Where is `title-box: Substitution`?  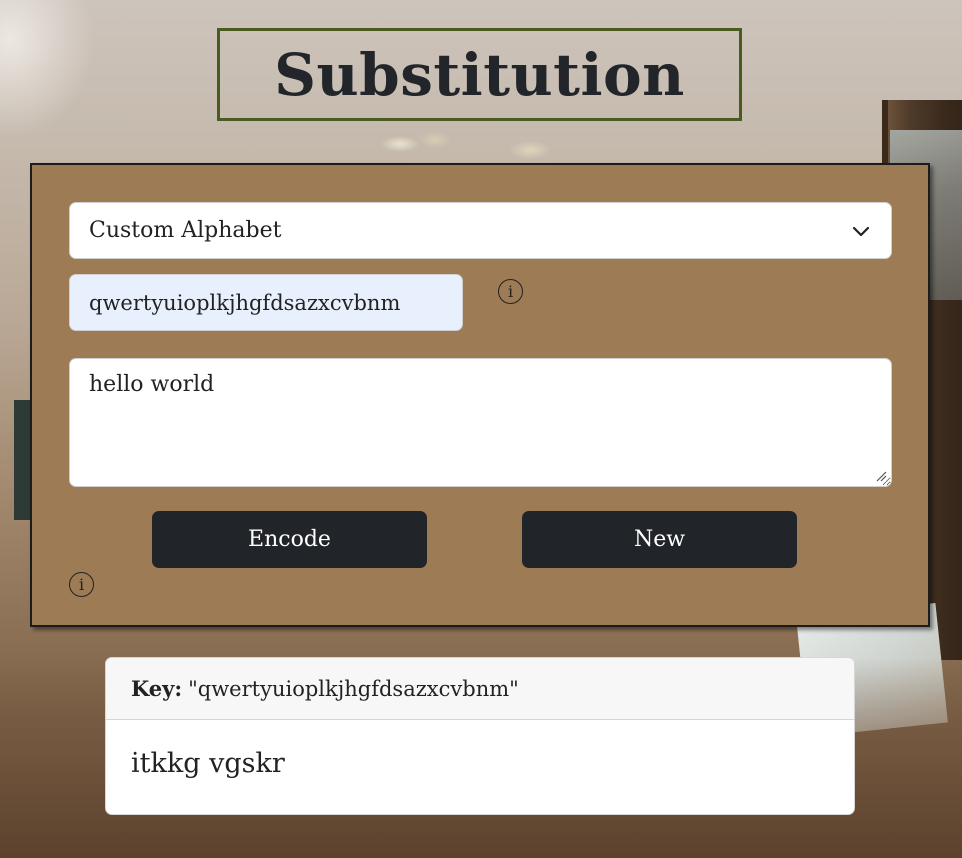 title-box: Substitution is located at coordinates (479, 74).